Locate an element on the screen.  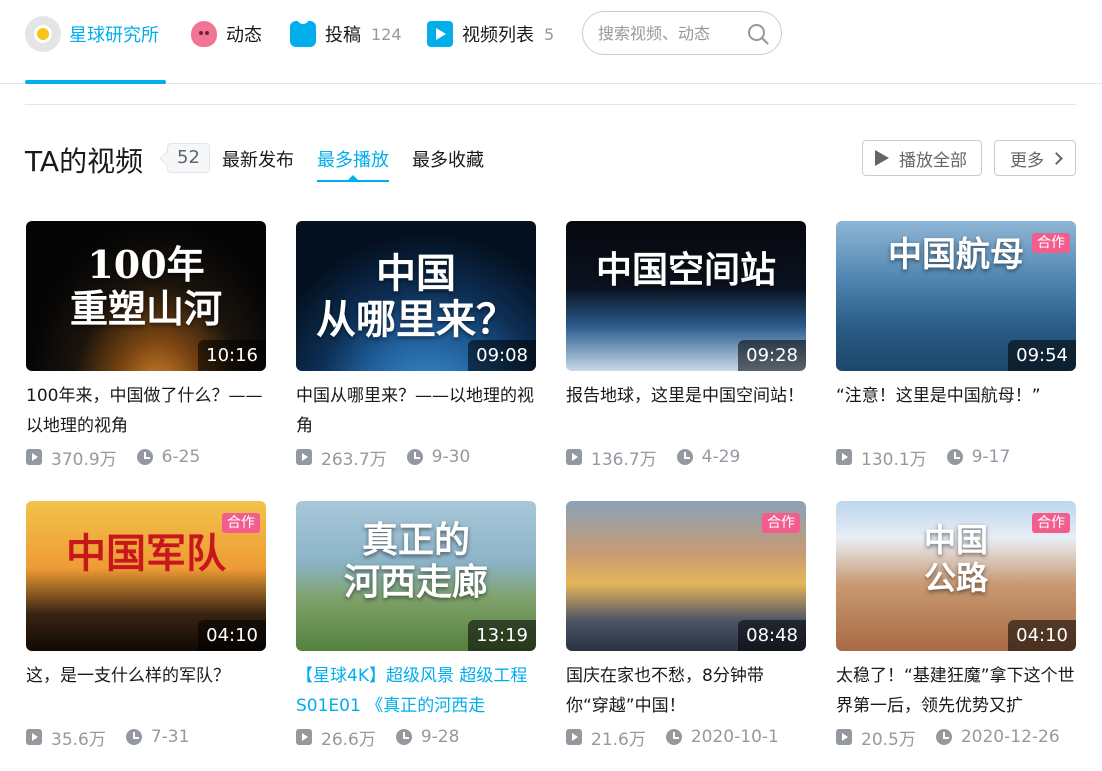
publish-date: 4-29 is located at coordinates (721, 457).